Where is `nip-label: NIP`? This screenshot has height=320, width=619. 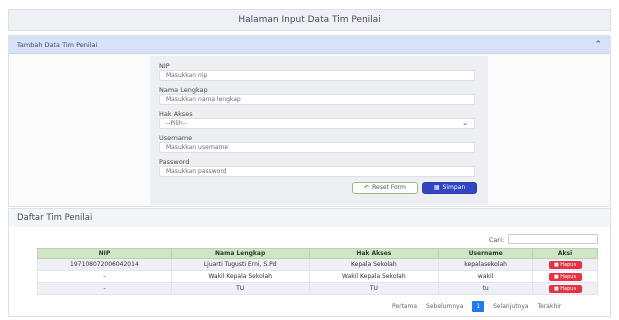
nip-label: NIP is located at coordinates (164, 66).